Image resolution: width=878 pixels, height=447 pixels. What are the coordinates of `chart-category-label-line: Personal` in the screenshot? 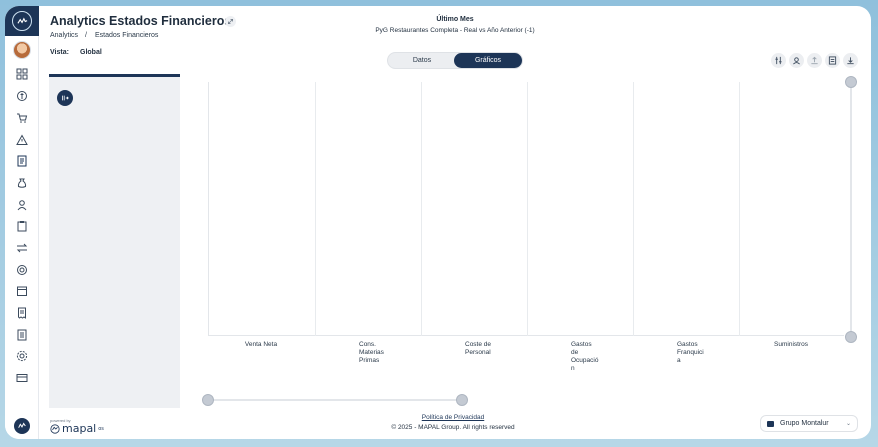 It's located at (478, 352).